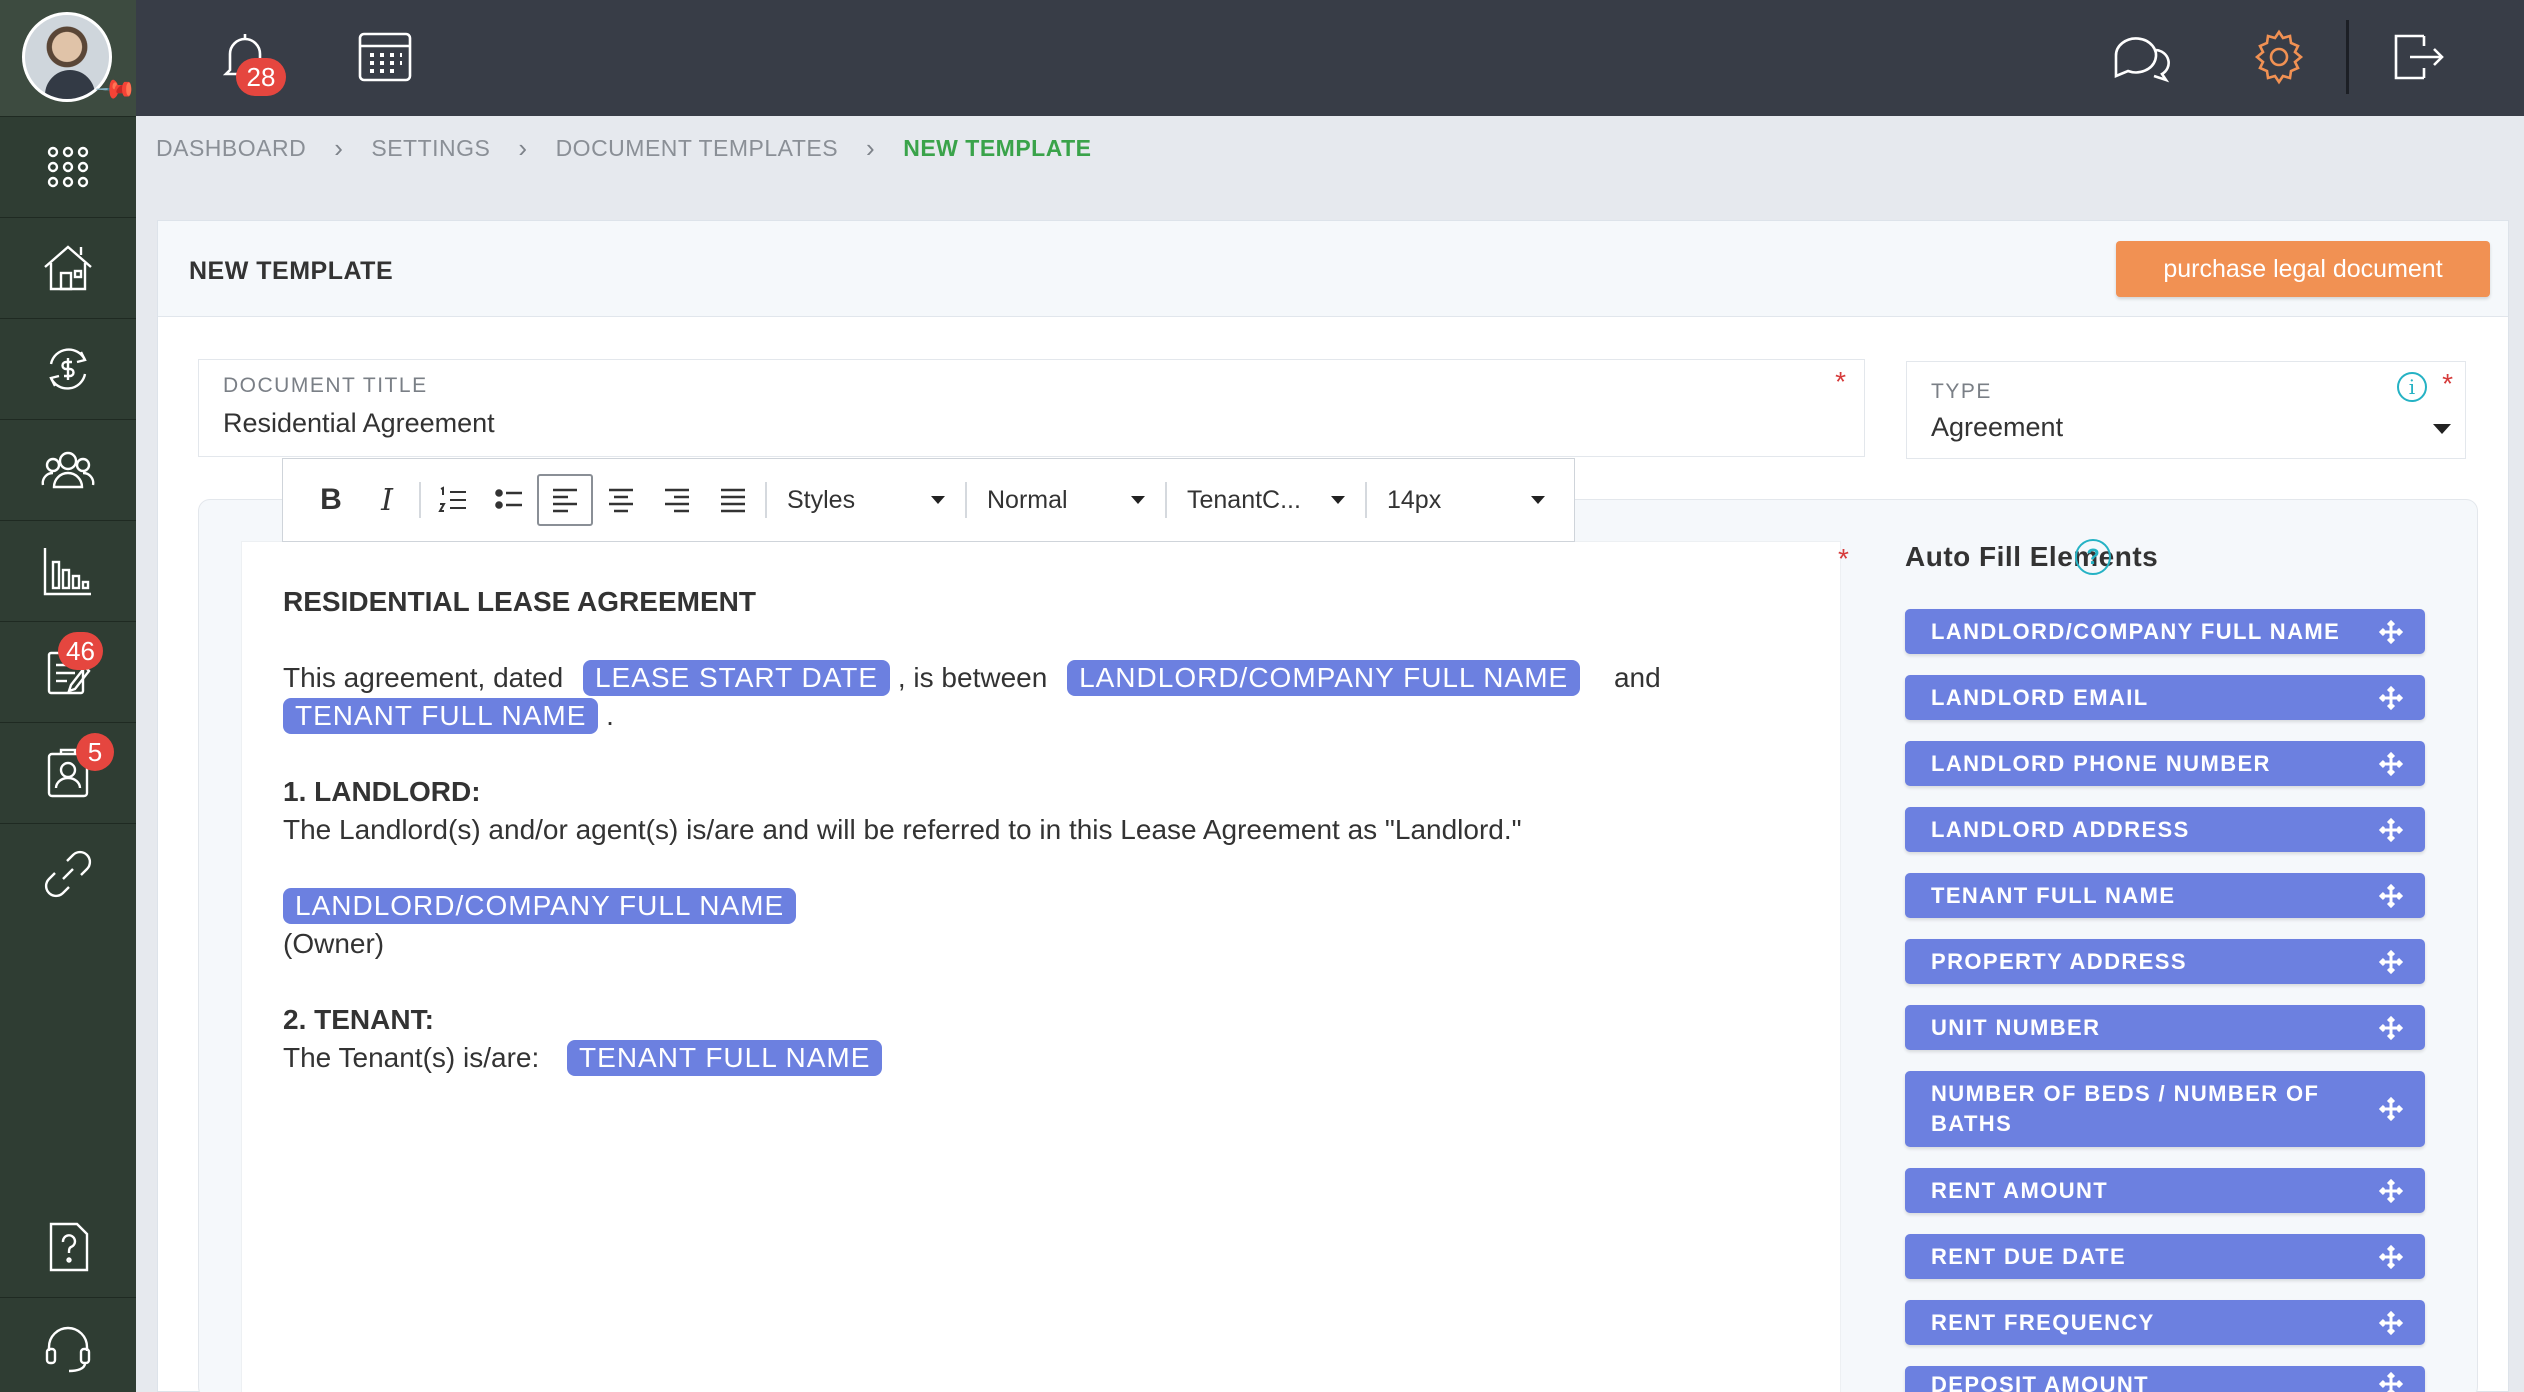  Describe the element at coordinates (1027, 499) in the screenshot. I see `format-dropdown-label: Normal` at that location.